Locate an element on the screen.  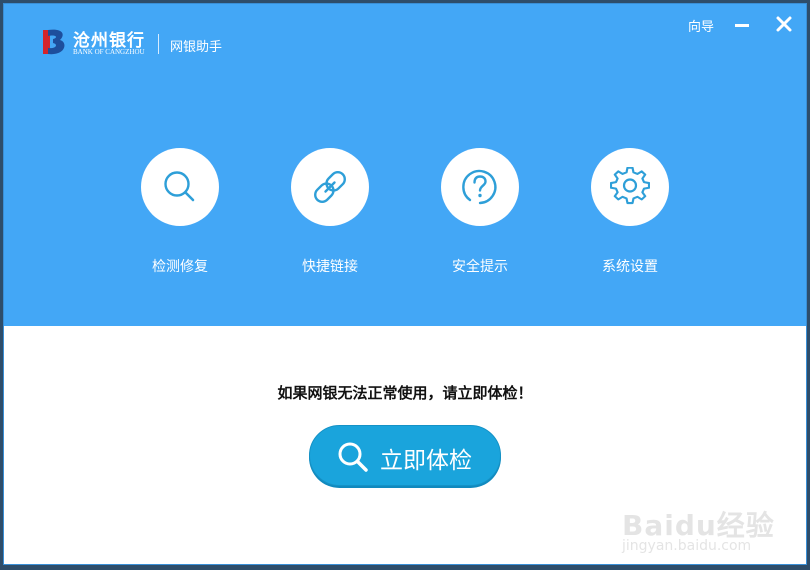
question-icon is located at coordinates (479, 187).